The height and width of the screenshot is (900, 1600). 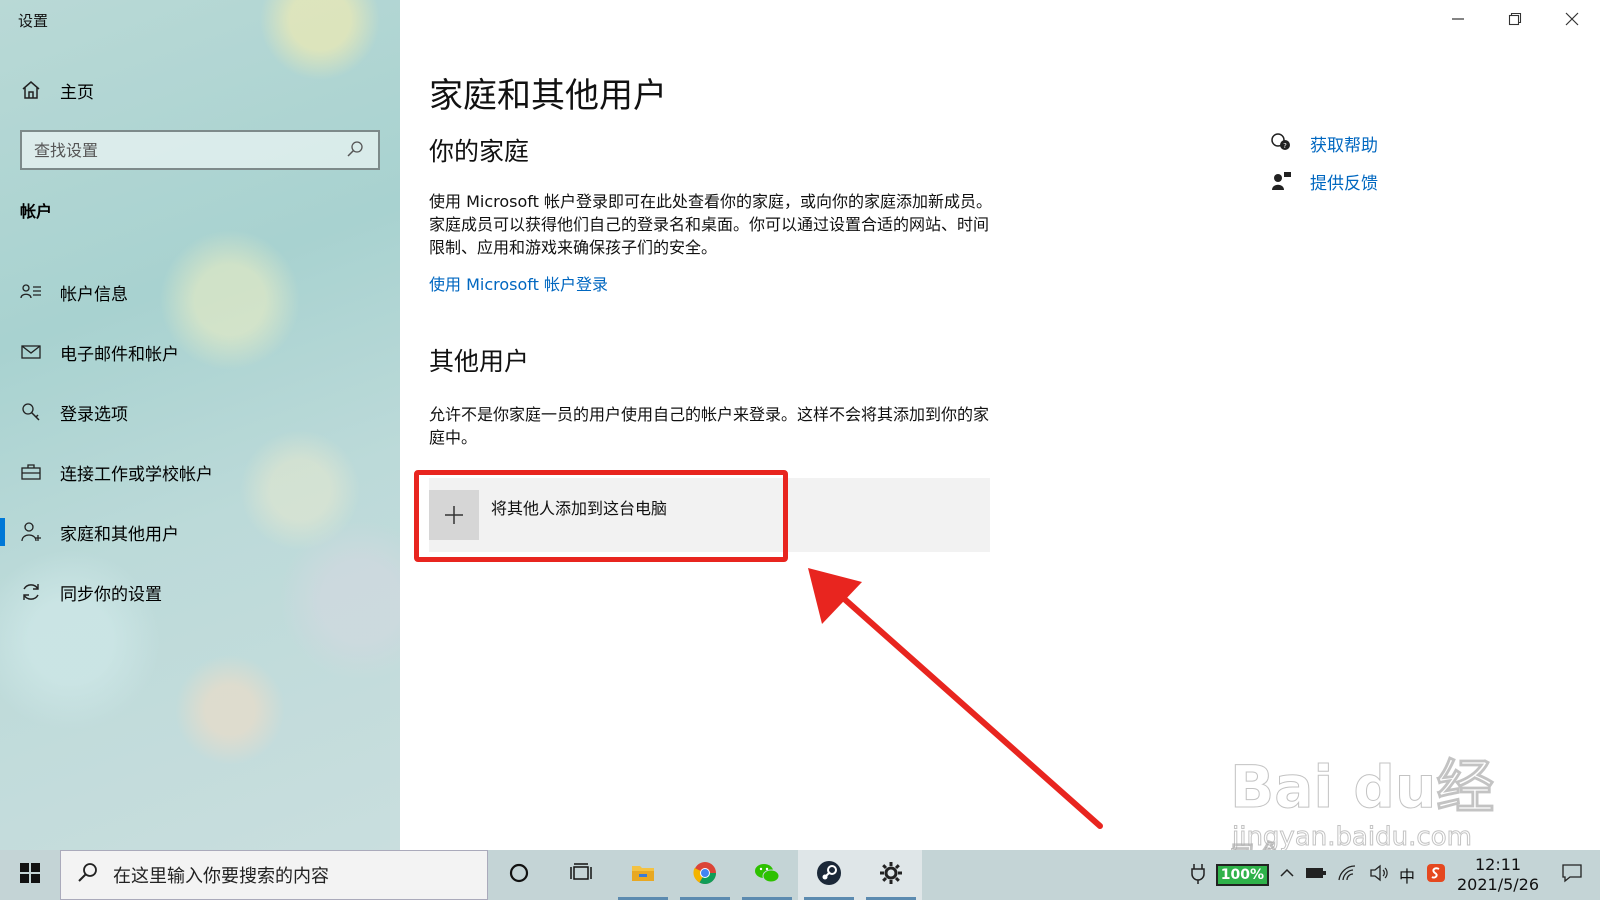 I want to click on close-icon, so click(x=1572, y=20).